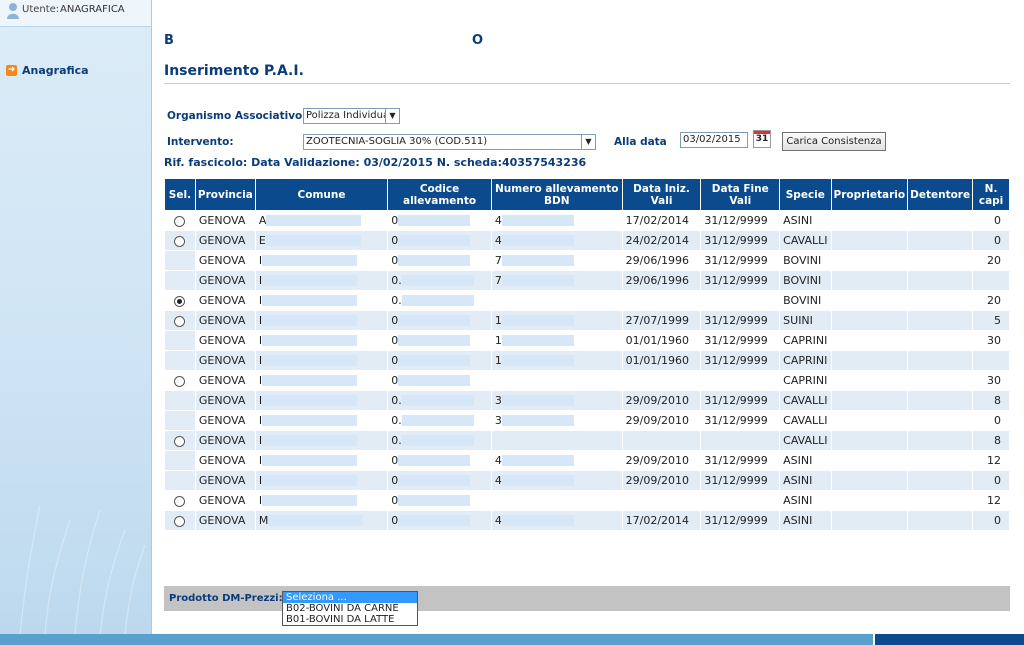 The height and width of the screenshot is (645, 1024). What do you see at coordinates (834, 141) in the screenshot?
I see `carica-consistenza-button: Carica Consistenza` at bounding box center [834, 141].